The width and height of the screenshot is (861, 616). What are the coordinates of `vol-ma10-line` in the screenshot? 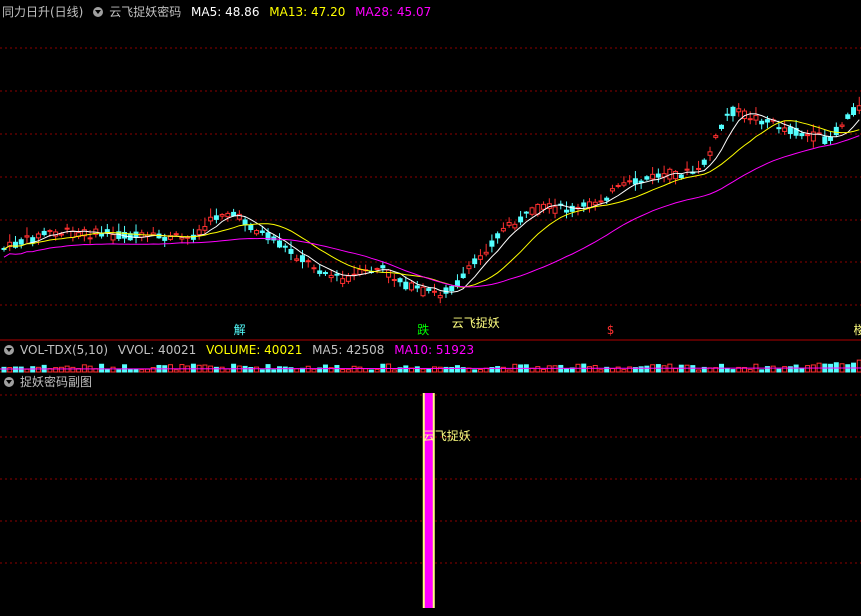 It's located at (430, 368).